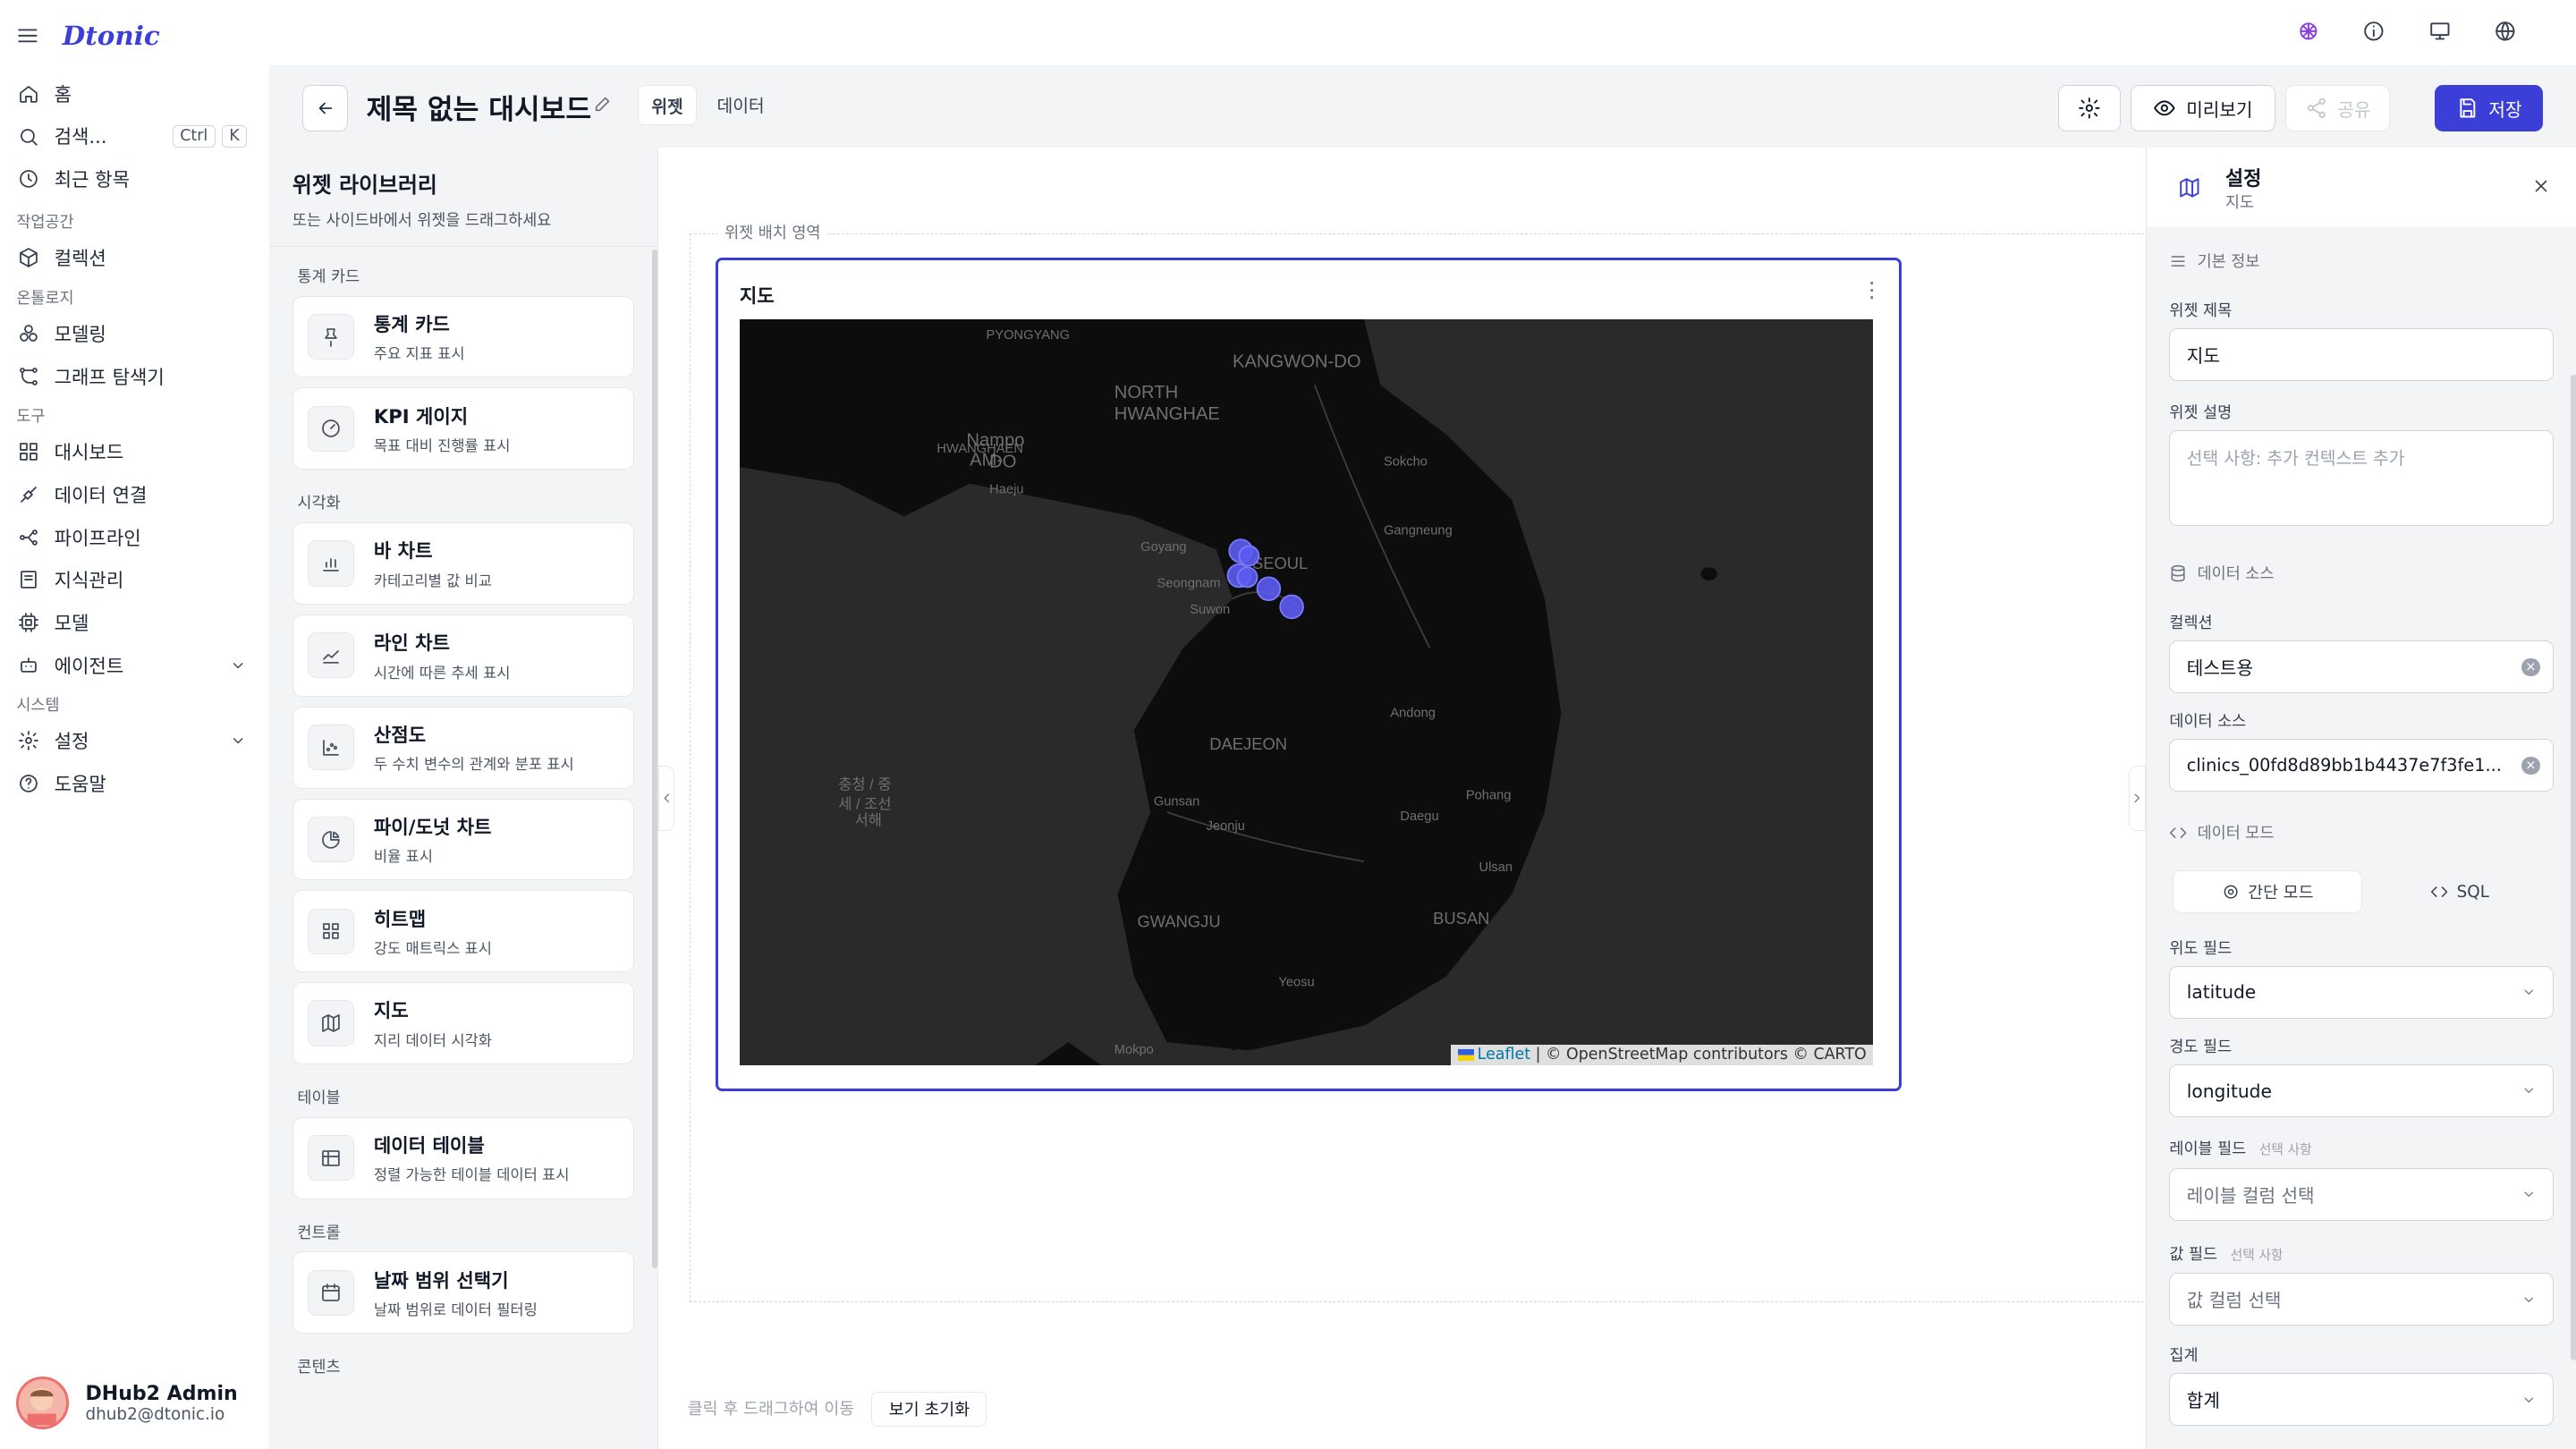  Describe the element at coordinates (28, 783) in the screenshot. I see `help-icon` at that location.